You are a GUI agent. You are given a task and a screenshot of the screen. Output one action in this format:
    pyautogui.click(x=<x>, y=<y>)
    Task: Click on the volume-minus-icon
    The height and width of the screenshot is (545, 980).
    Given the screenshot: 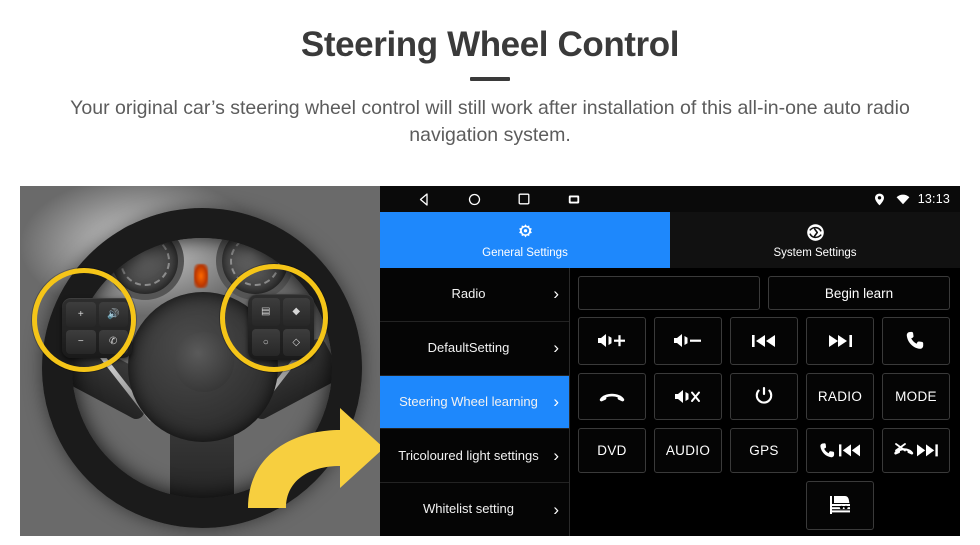 What is the action you would take?
    pyautogui.click(x=688, y=340)
    